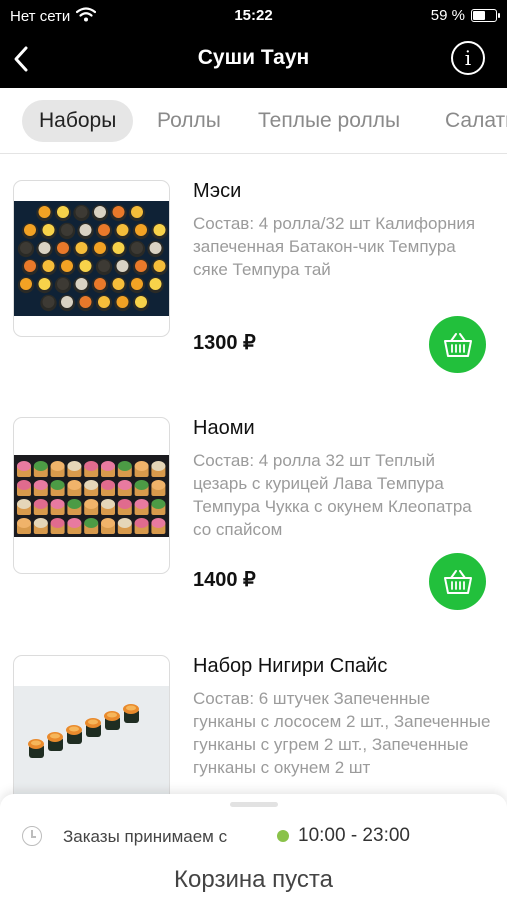  I want to click on battery-icon, so click(485, 15).